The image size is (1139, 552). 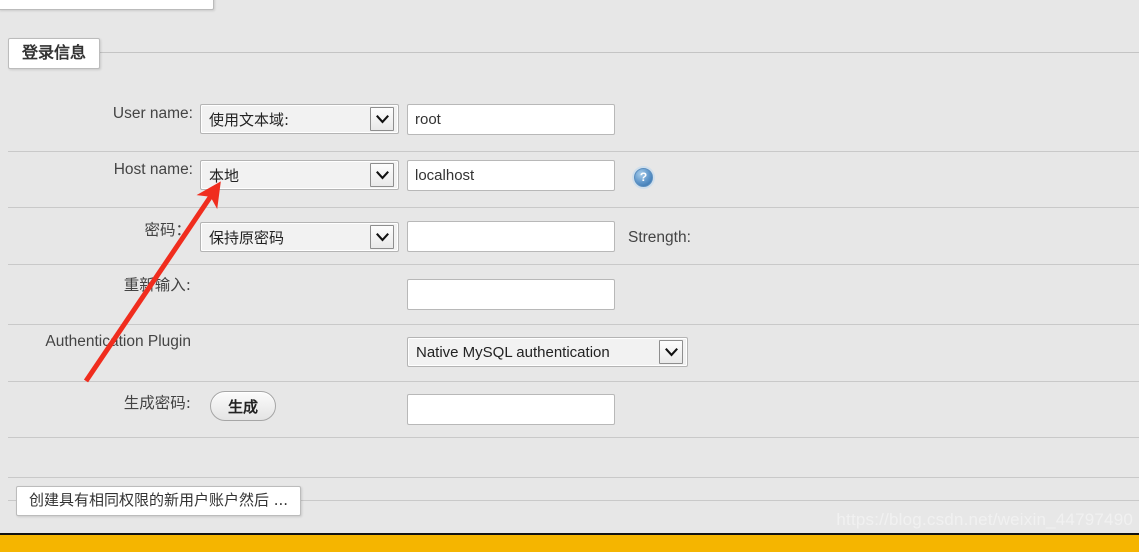 What do you see at coordinates (299, 119) in the screenshot?
I see `user-name-select: 使用文本域:` at bounding box center [299, 119].